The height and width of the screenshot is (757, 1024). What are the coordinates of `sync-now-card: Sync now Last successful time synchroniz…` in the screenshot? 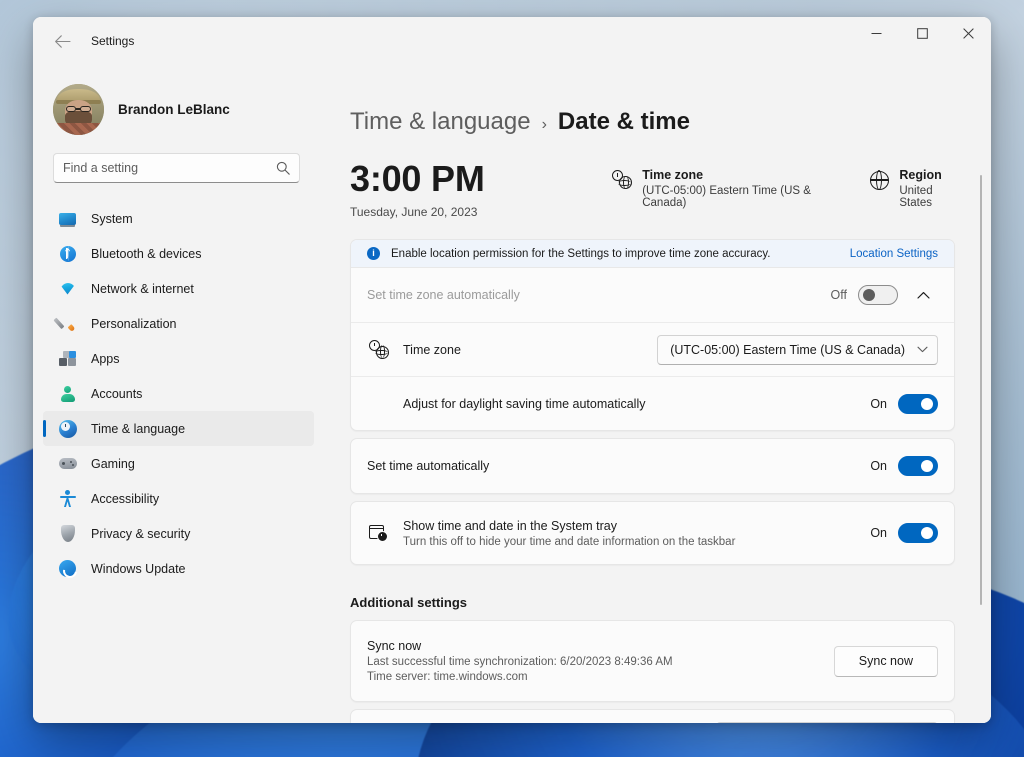 It's located at (652, 661).